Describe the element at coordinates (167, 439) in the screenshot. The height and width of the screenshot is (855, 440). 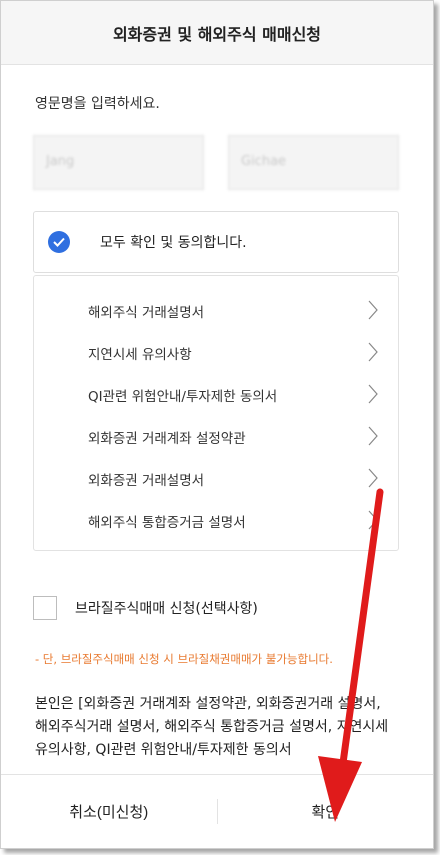
I see `term-label: 외화증권 거래계좌 설정약관` at that location.